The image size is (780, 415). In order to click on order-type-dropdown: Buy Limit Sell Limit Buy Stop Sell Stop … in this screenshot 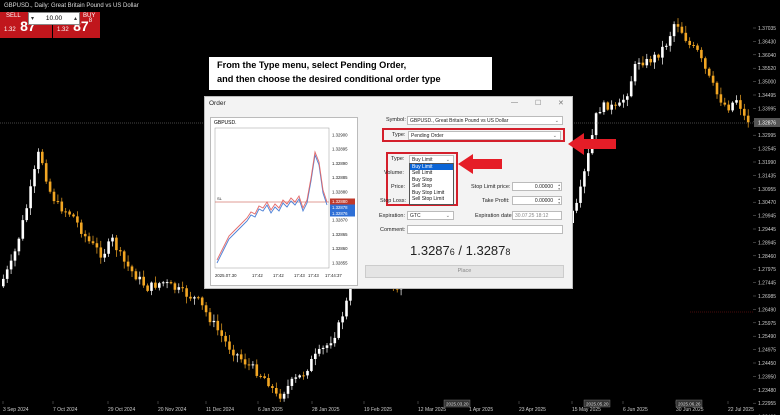, I will do `click(431, 184)`.